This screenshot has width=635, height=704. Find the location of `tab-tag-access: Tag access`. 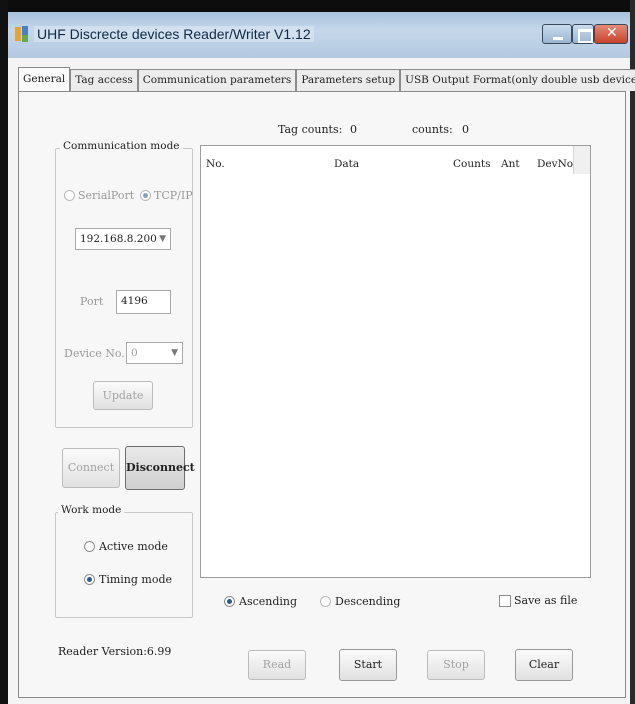

tab-tag-access: Tag access is located at coordinates (104, 80).